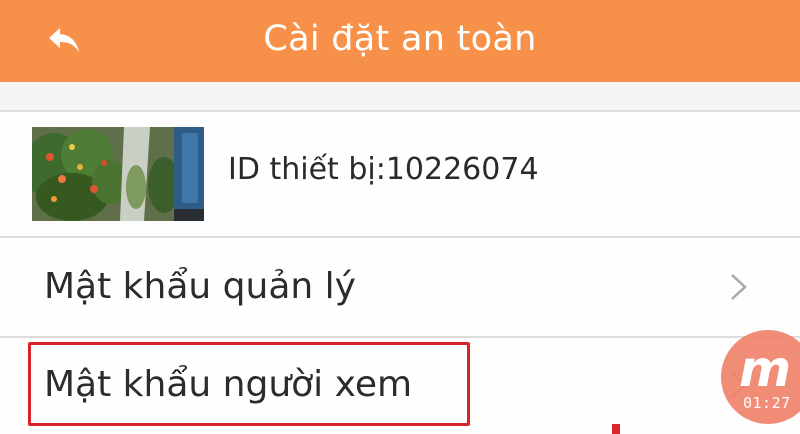 The width and height of the screenshot is (800, 434). What do you see at coordinates (200, 286) in the screenshot?
I see `admin-password-label: Mật khẩu quản lý` at bounding box center [200, 286].